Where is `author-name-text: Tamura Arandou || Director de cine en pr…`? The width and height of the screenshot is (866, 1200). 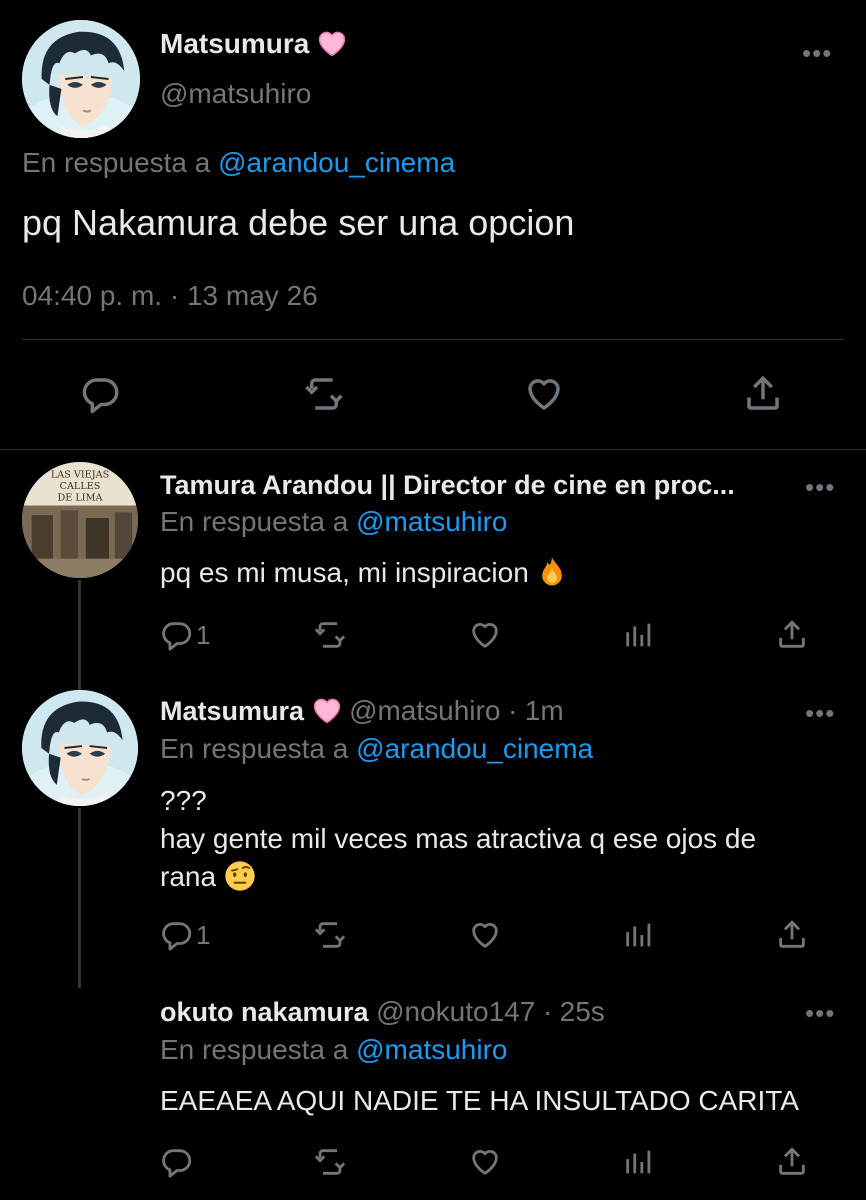
author-name-text: Tamura Arandou || Director de cine en pr… is located at coordinates (447, 485).